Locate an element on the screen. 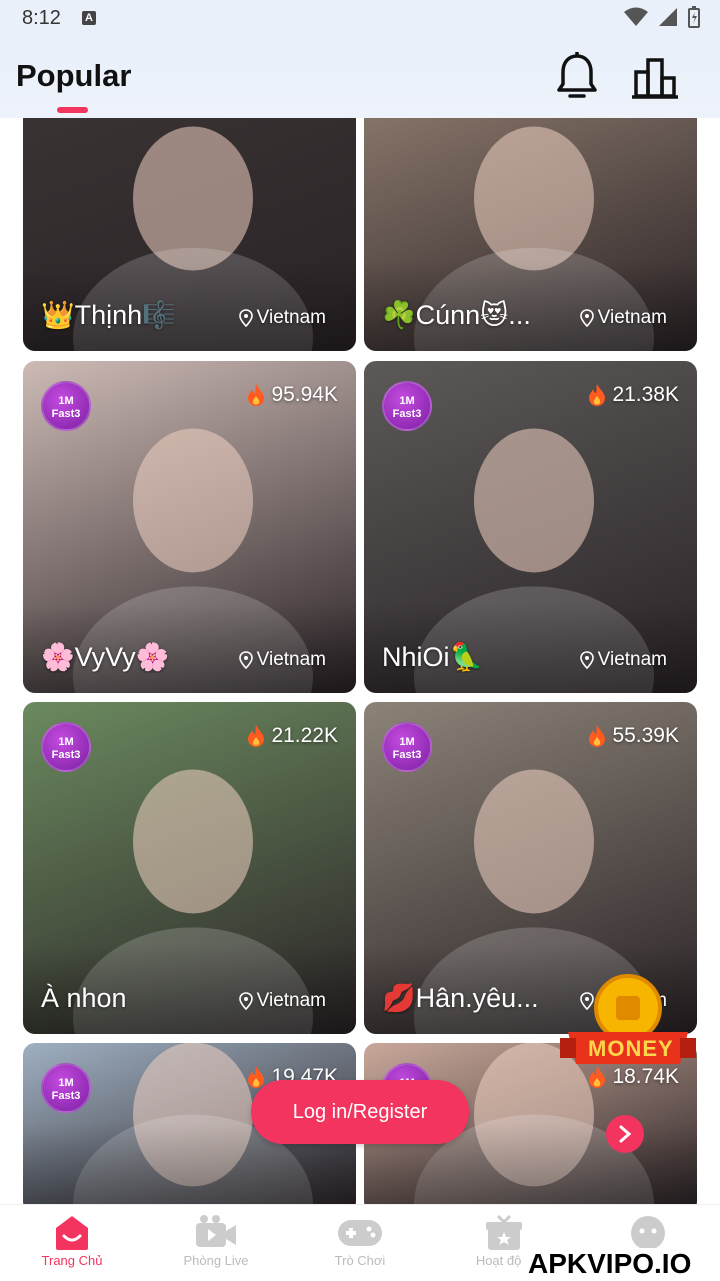 Image resolution: width=720 pixels, height=1281 pixels. login-register-button: Log in/Register is located at coordinates (360, 1112).